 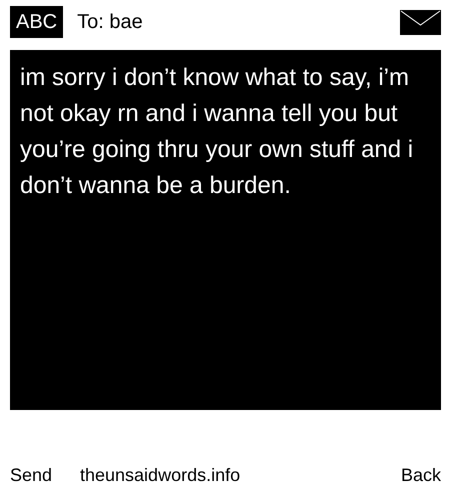 I want to click on back-softkey: Back, so click(x=420, y=475).